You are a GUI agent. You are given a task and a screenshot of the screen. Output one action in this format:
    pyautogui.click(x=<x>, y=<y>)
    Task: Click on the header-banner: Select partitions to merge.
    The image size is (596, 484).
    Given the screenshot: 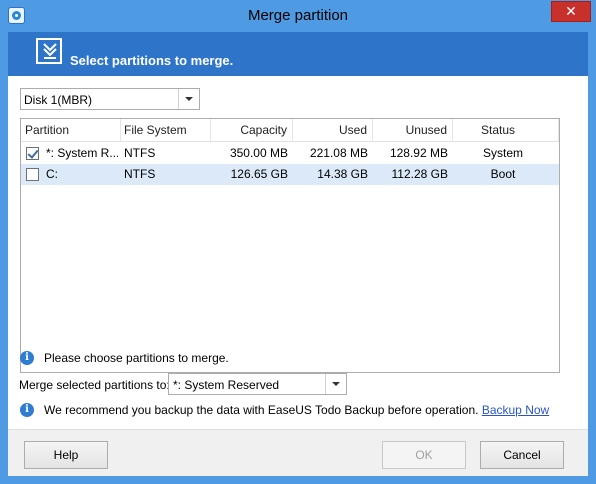 What is the action you would take?
    pyautogui.click(x=298, y=54)
    